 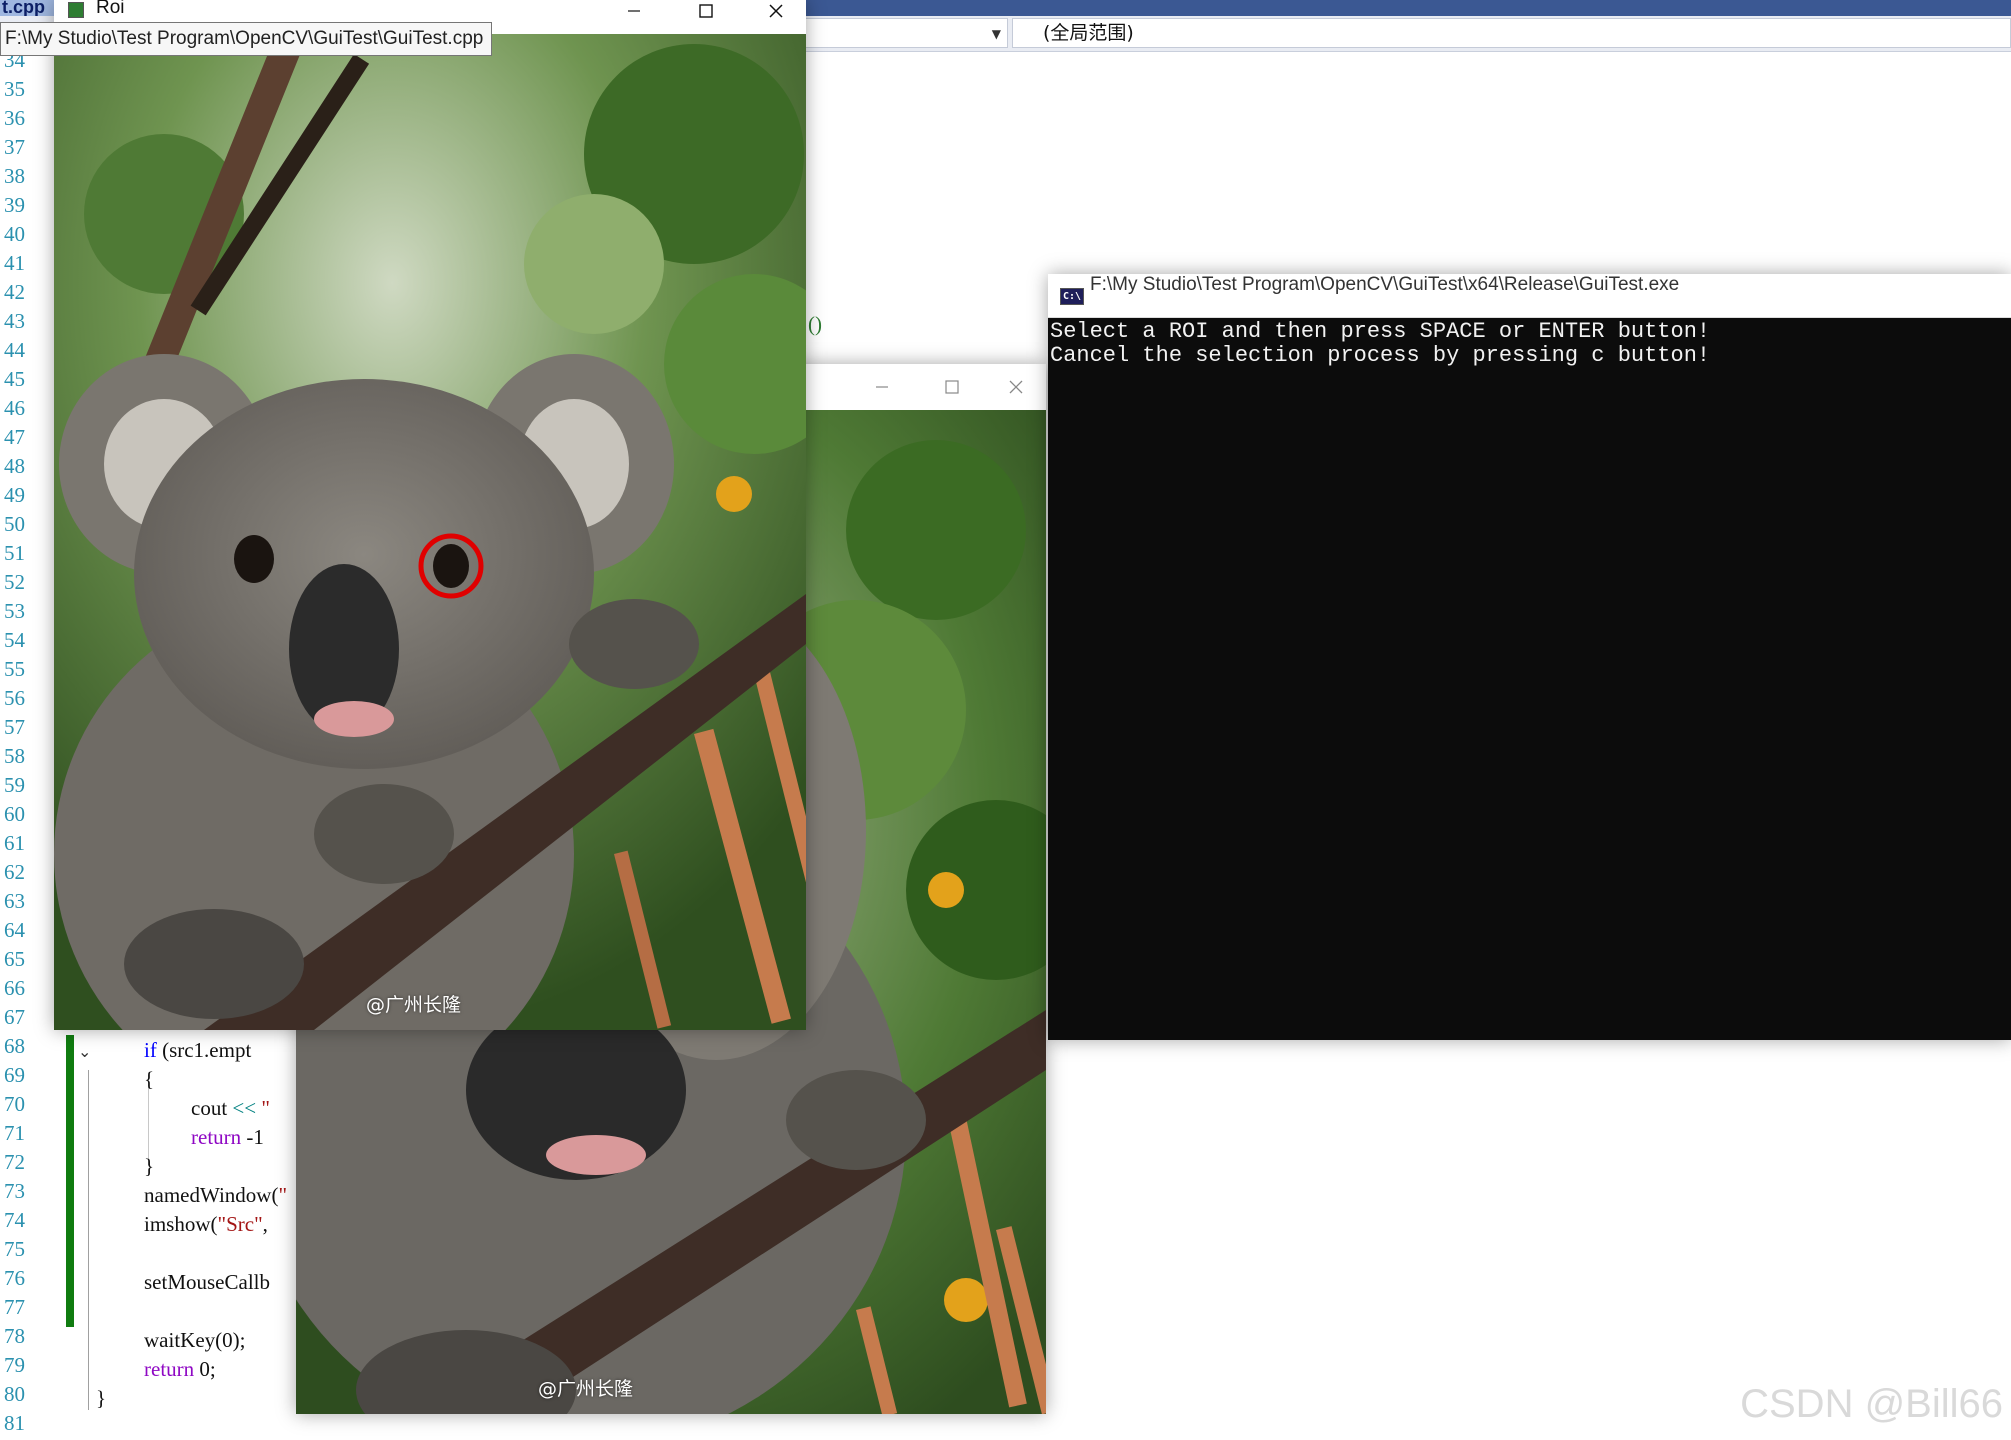 I want to click on chevron-down-icon: ▼, so click(x=996, y=34).